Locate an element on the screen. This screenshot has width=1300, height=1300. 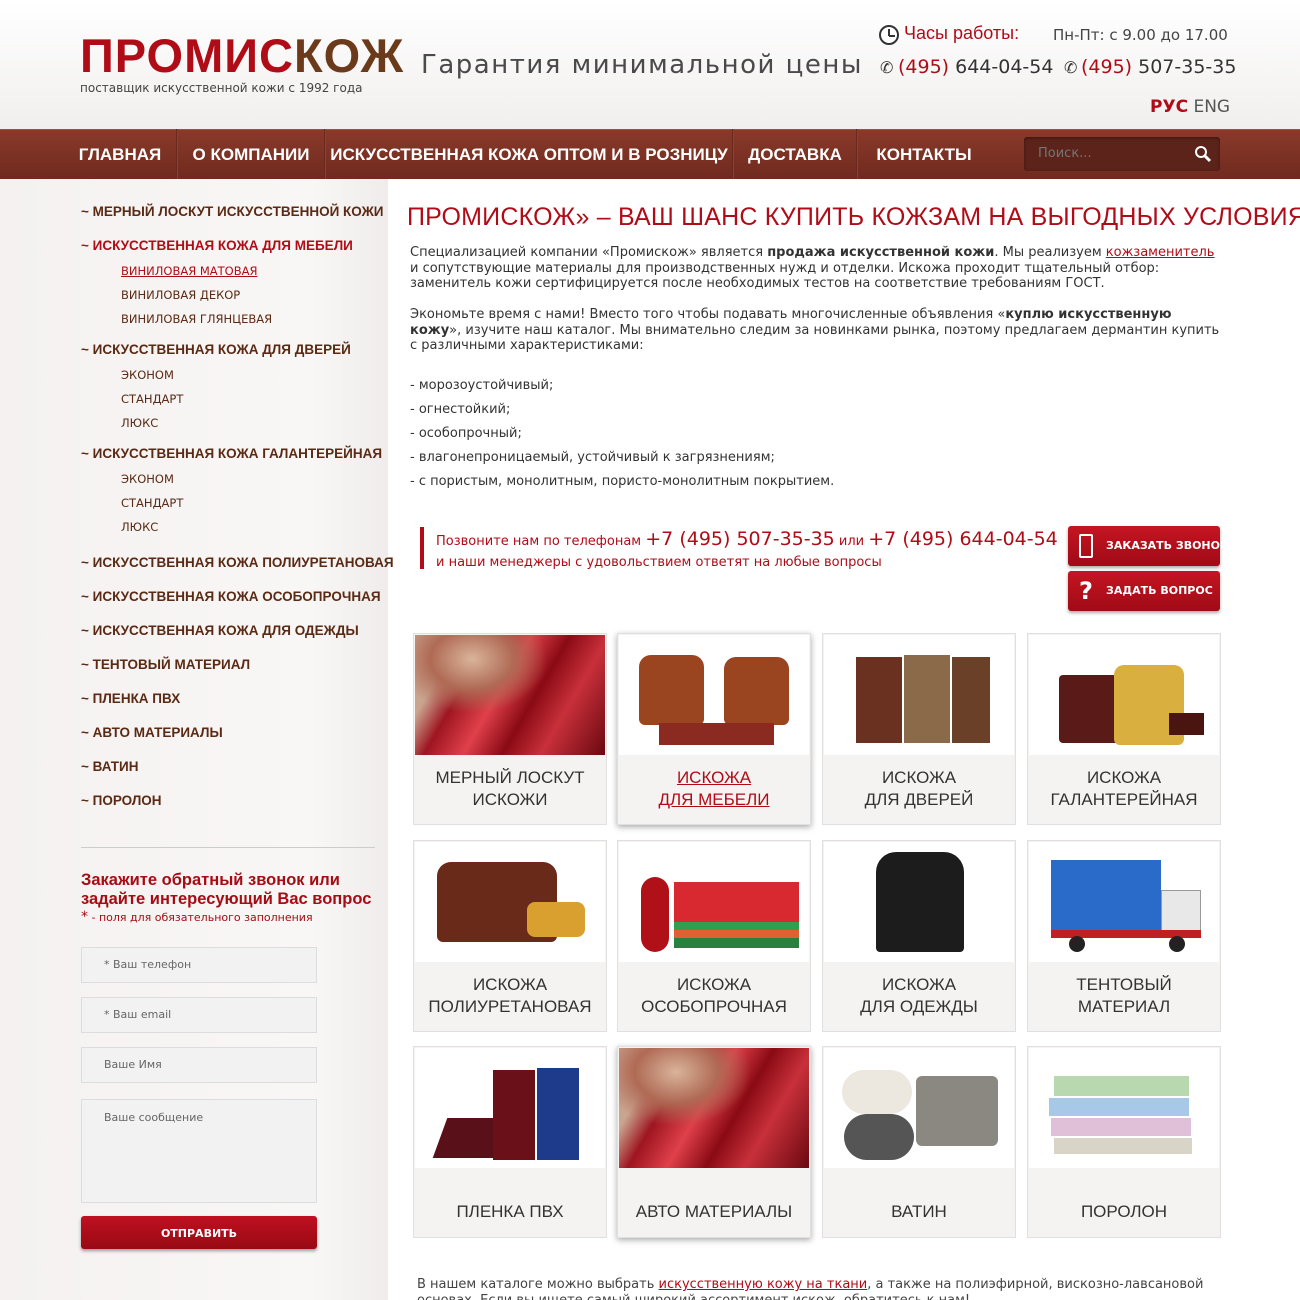
category-card: ИСКОЖА ДЛЯ ОДЕЖДЫ is located at coordinates (919, 936).